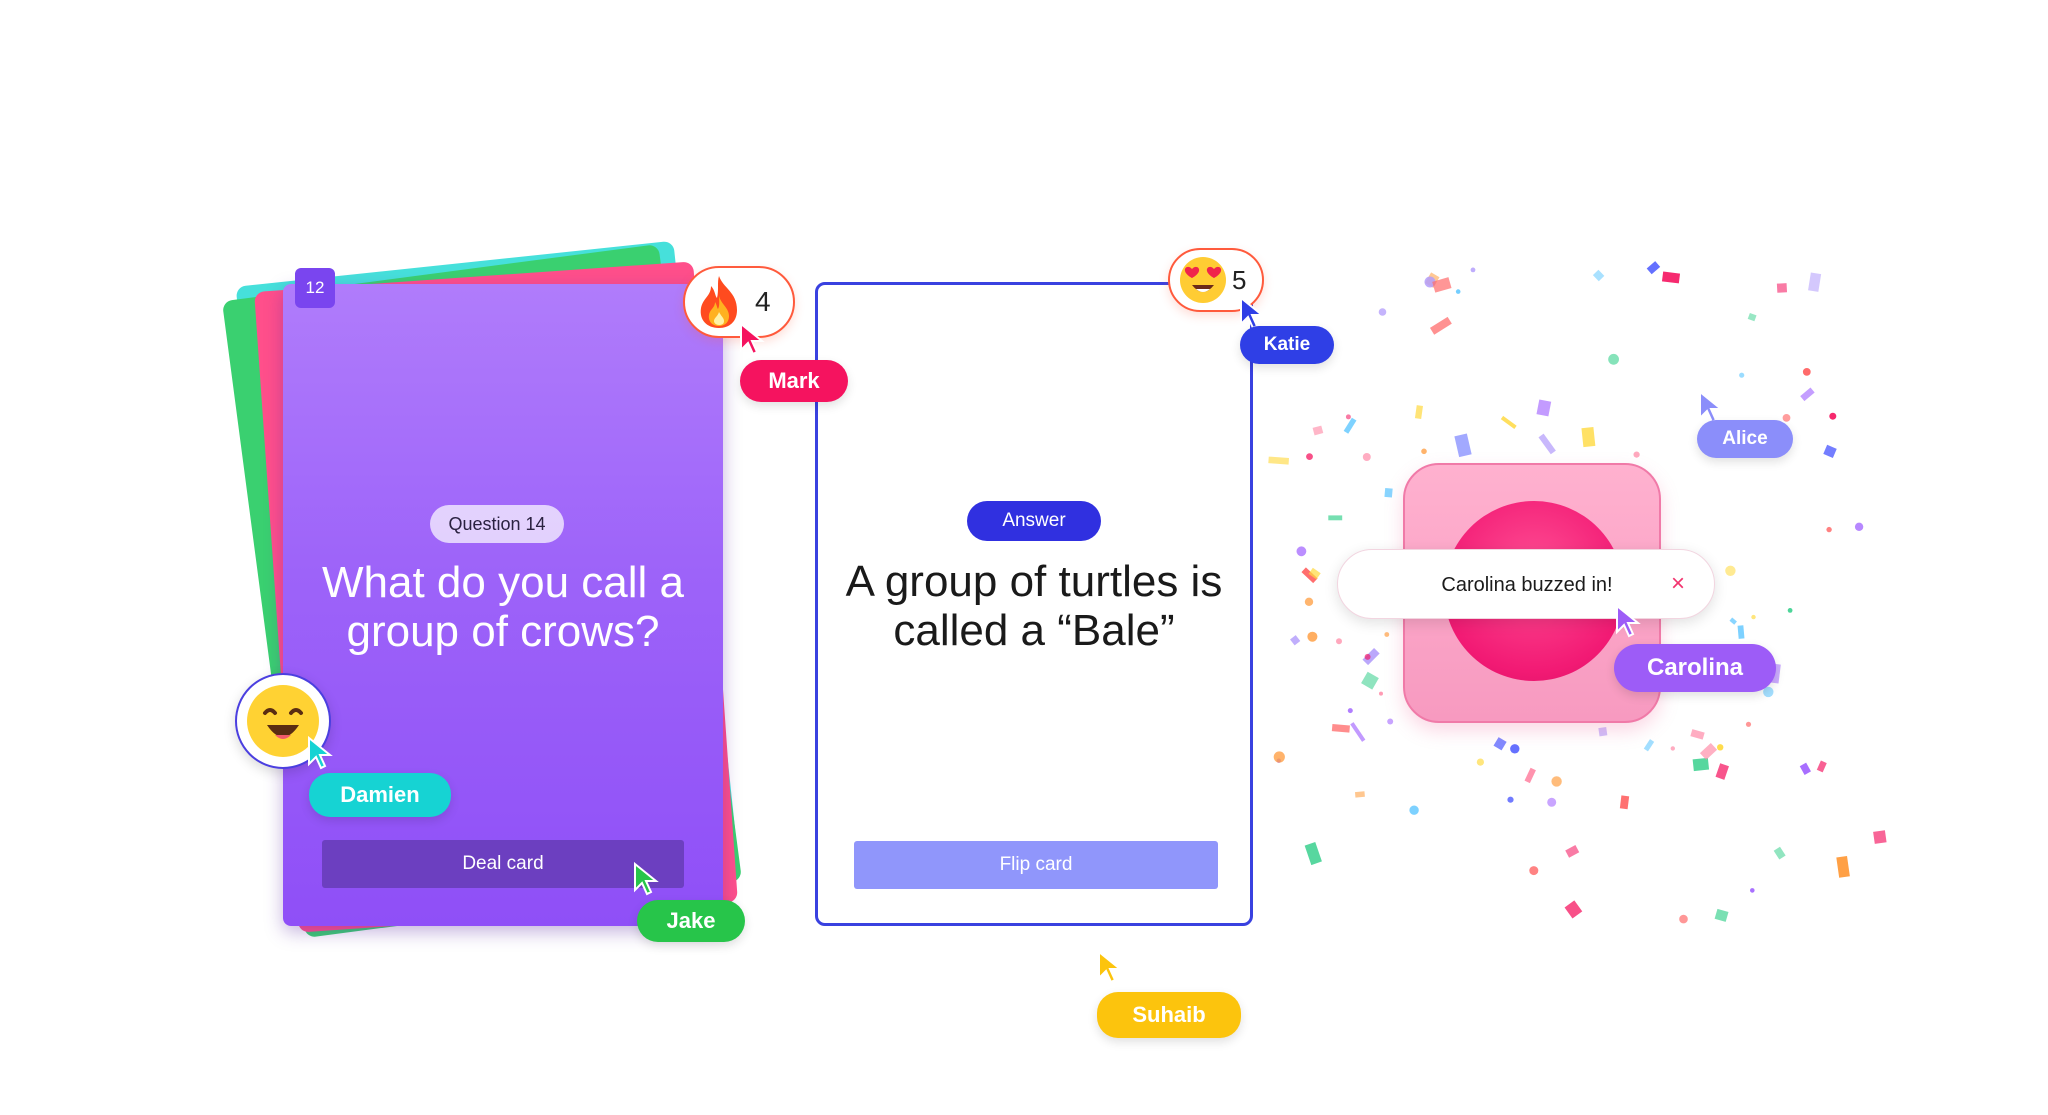  I want to click on player-tag-mark: Mark, so click(794, 381).